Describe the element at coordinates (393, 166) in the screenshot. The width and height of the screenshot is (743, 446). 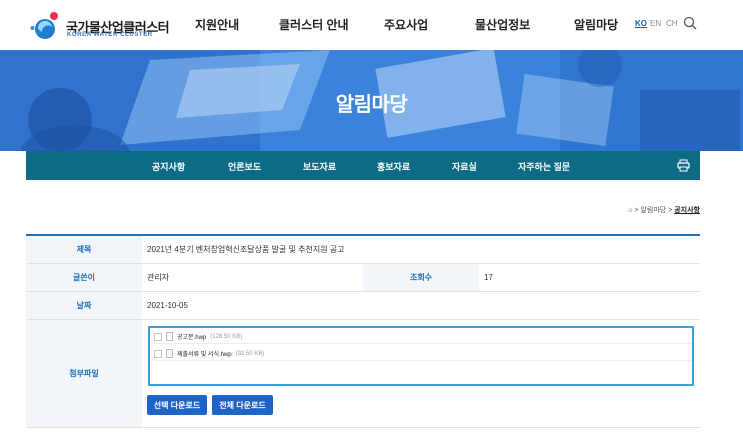
I see `tab-promotion: 홍보자료` at that location.